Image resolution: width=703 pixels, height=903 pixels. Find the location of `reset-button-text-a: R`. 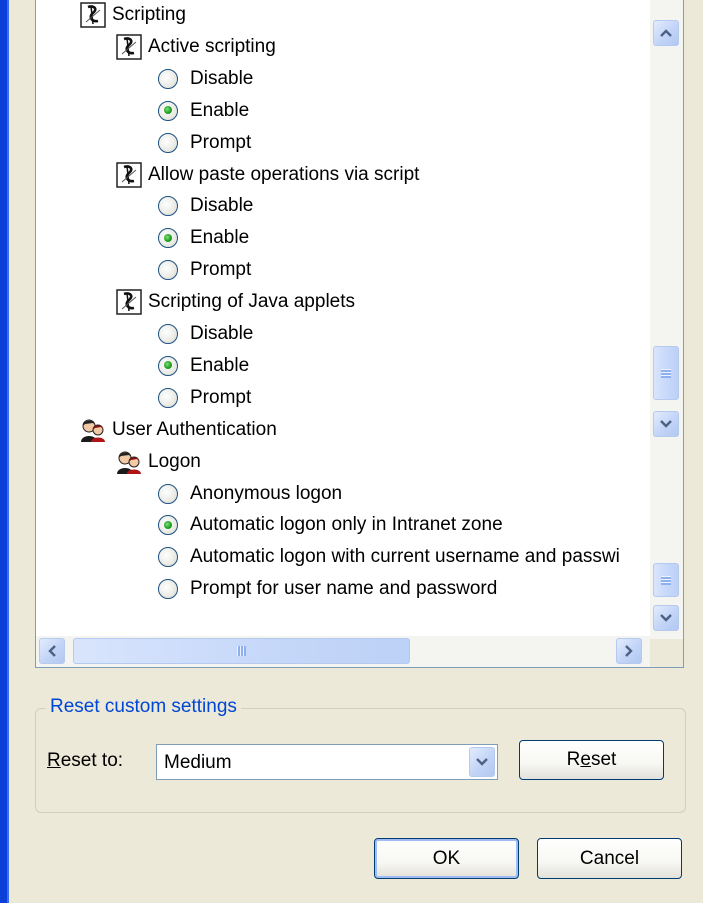

reset-button-text-a: R is located at coordinates (573, 759).